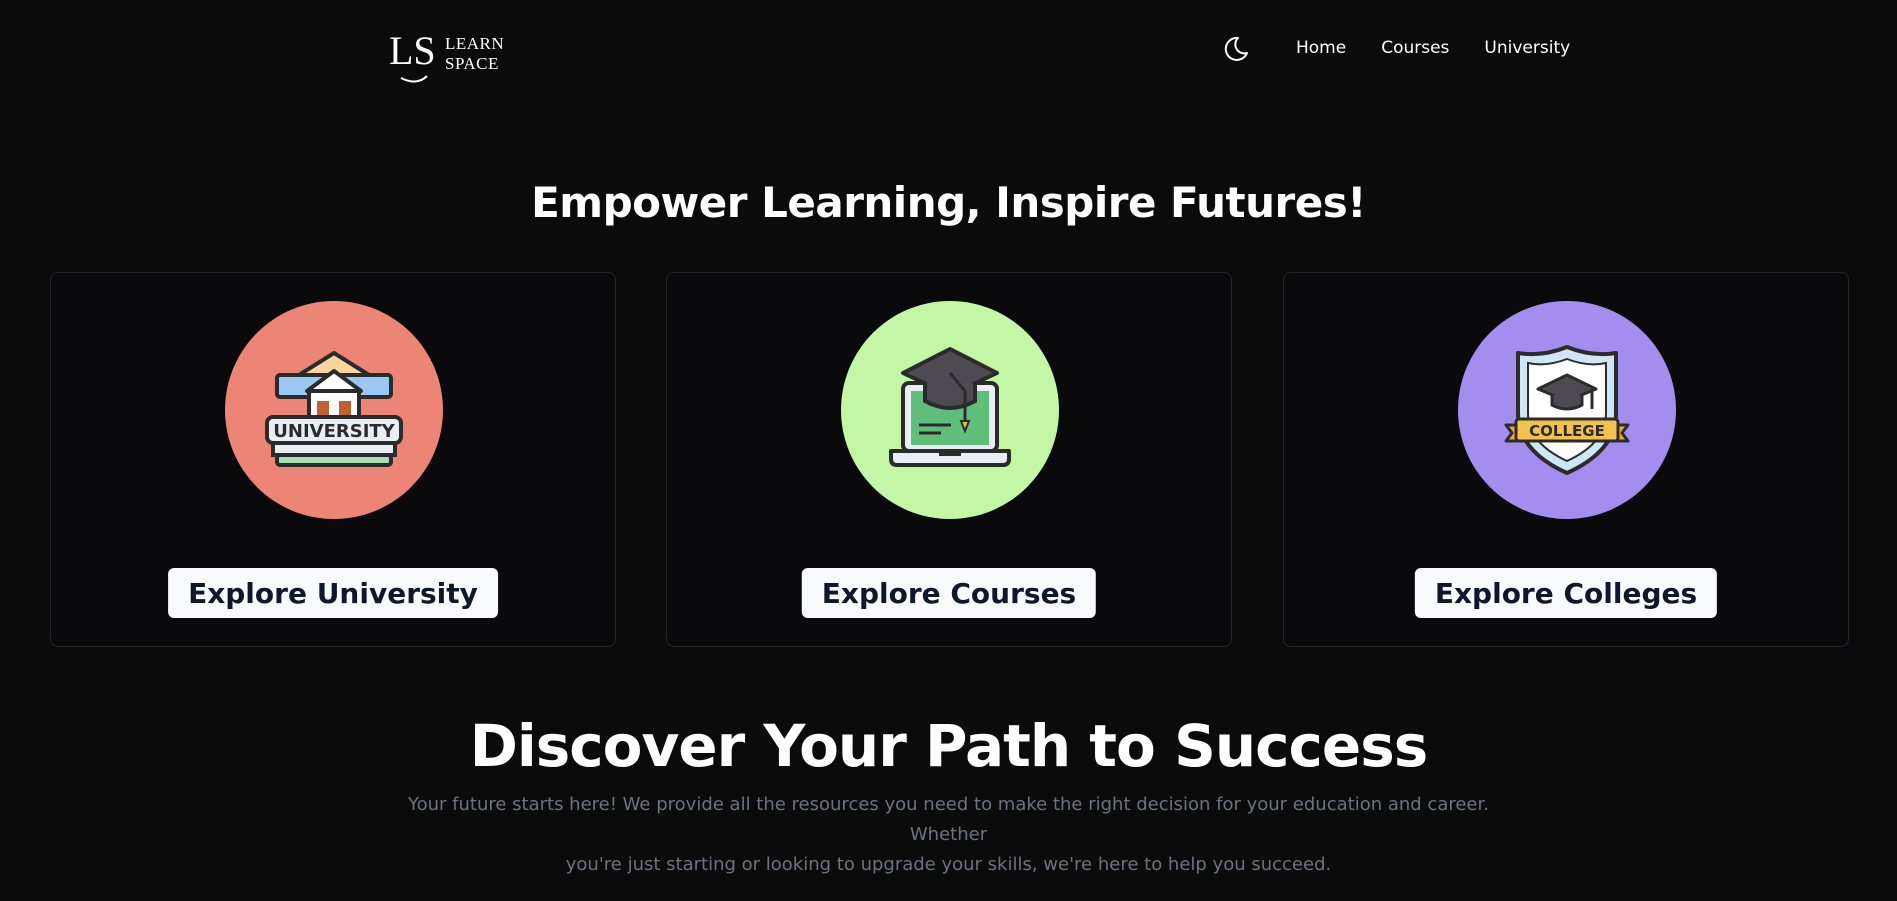  I want to click on site-header: LS LEARN SPACE Home Courses University, so click(948, 50).